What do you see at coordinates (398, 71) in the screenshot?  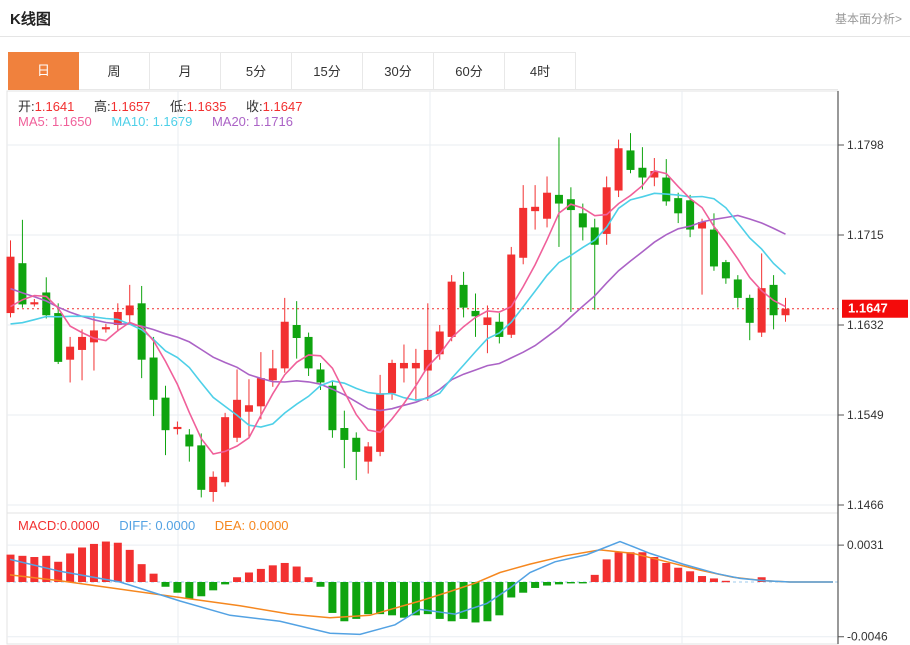 I see `tab-30分: 30分` at bounding box center [398, 71].